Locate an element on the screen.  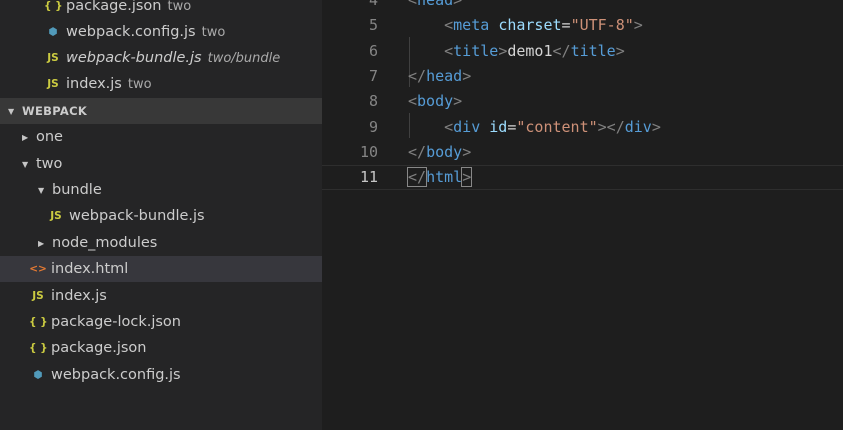
tree-folder-bundle: ▼ bundle is located at coordinates (161, 190).